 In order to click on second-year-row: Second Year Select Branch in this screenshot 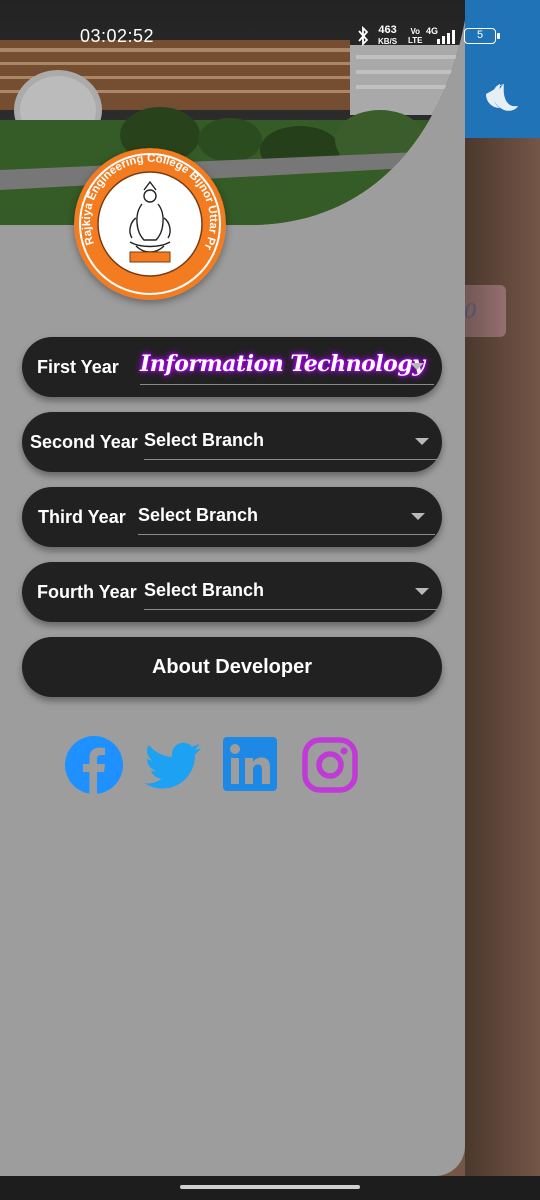, I will do `click(232, 442)`.